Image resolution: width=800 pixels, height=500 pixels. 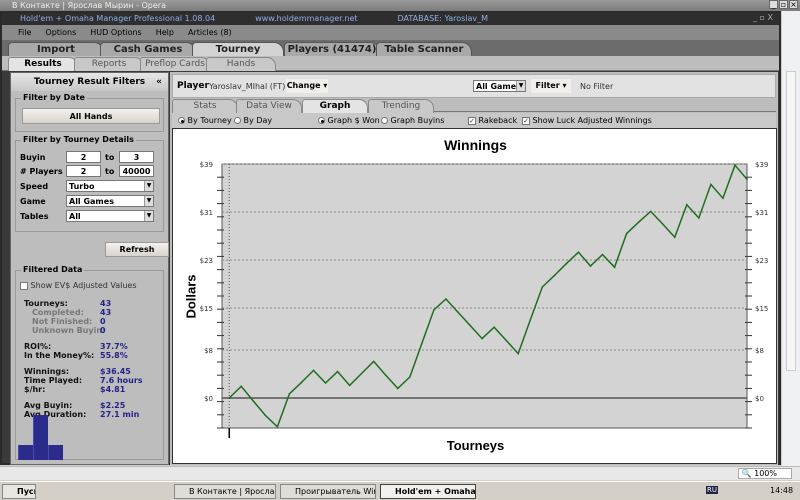 What do you see at coordinates (82, 186) in the screenshot?
I see `speed-value: Turbo` at bounding box center [82, 186].